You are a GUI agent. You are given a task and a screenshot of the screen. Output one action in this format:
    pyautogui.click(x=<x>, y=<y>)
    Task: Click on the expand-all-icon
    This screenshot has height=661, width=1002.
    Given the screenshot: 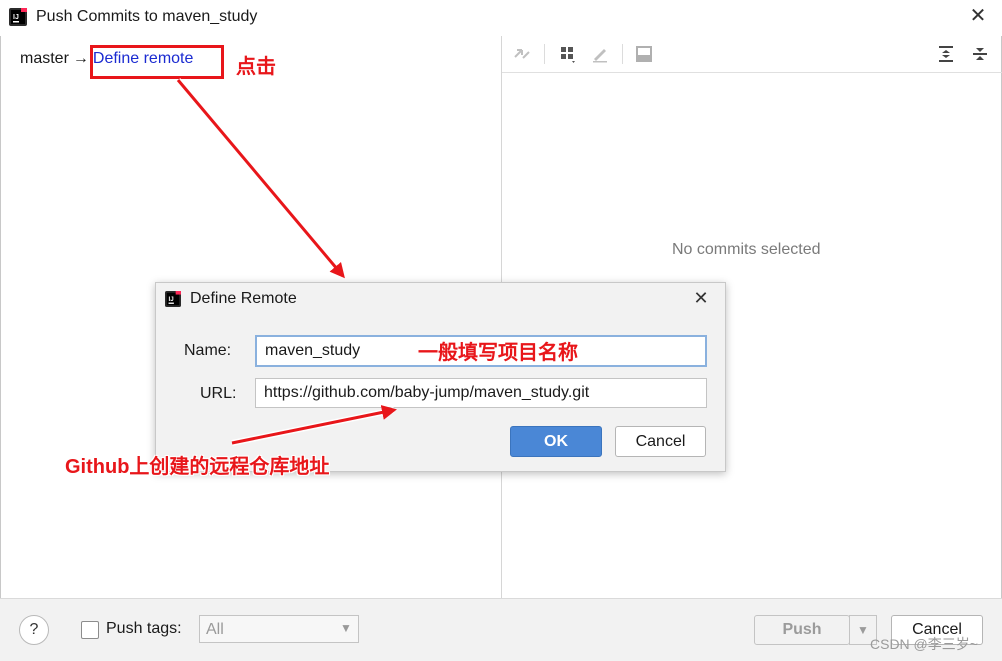 What is the action you would take?
    pyautogui.click(x=946, y=54)
    